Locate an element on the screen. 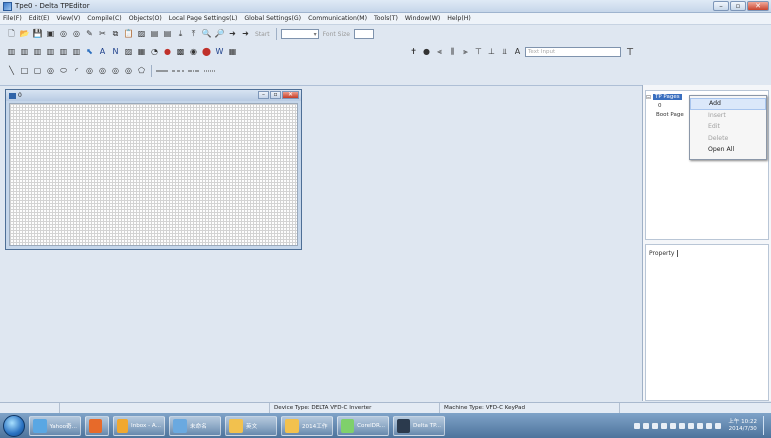 The image size is (771, 438). menu-file: File(F) is located at coordinates (12, 18).